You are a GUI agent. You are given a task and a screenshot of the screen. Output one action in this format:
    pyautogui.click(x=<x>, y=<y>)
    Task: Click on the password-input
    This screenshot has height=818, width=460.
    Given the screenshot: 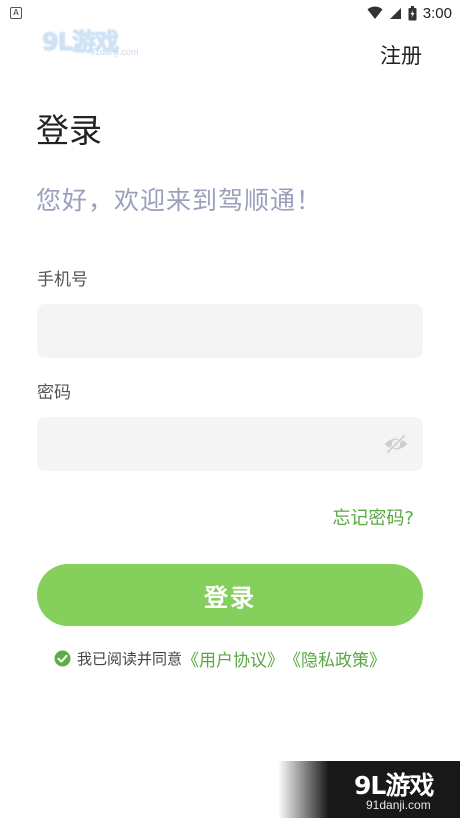 What is the action you would take?
    pyautogui.click(x=230, y=444)
    